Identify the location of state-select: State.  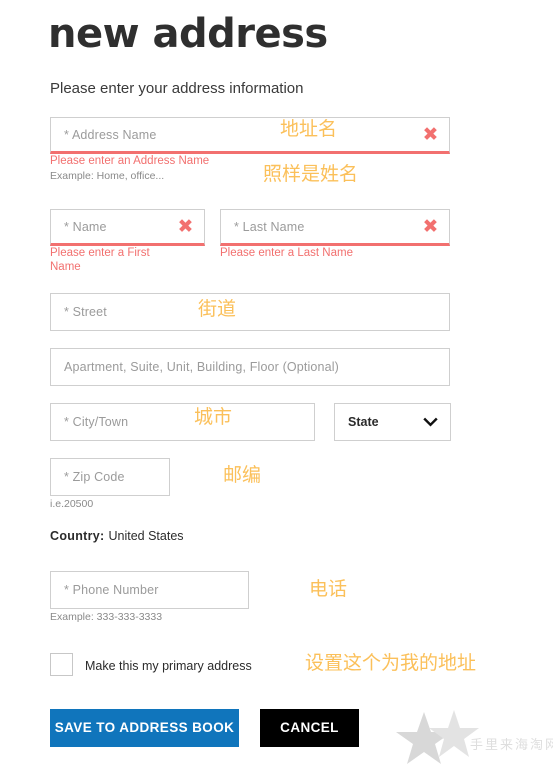
(392, 422).